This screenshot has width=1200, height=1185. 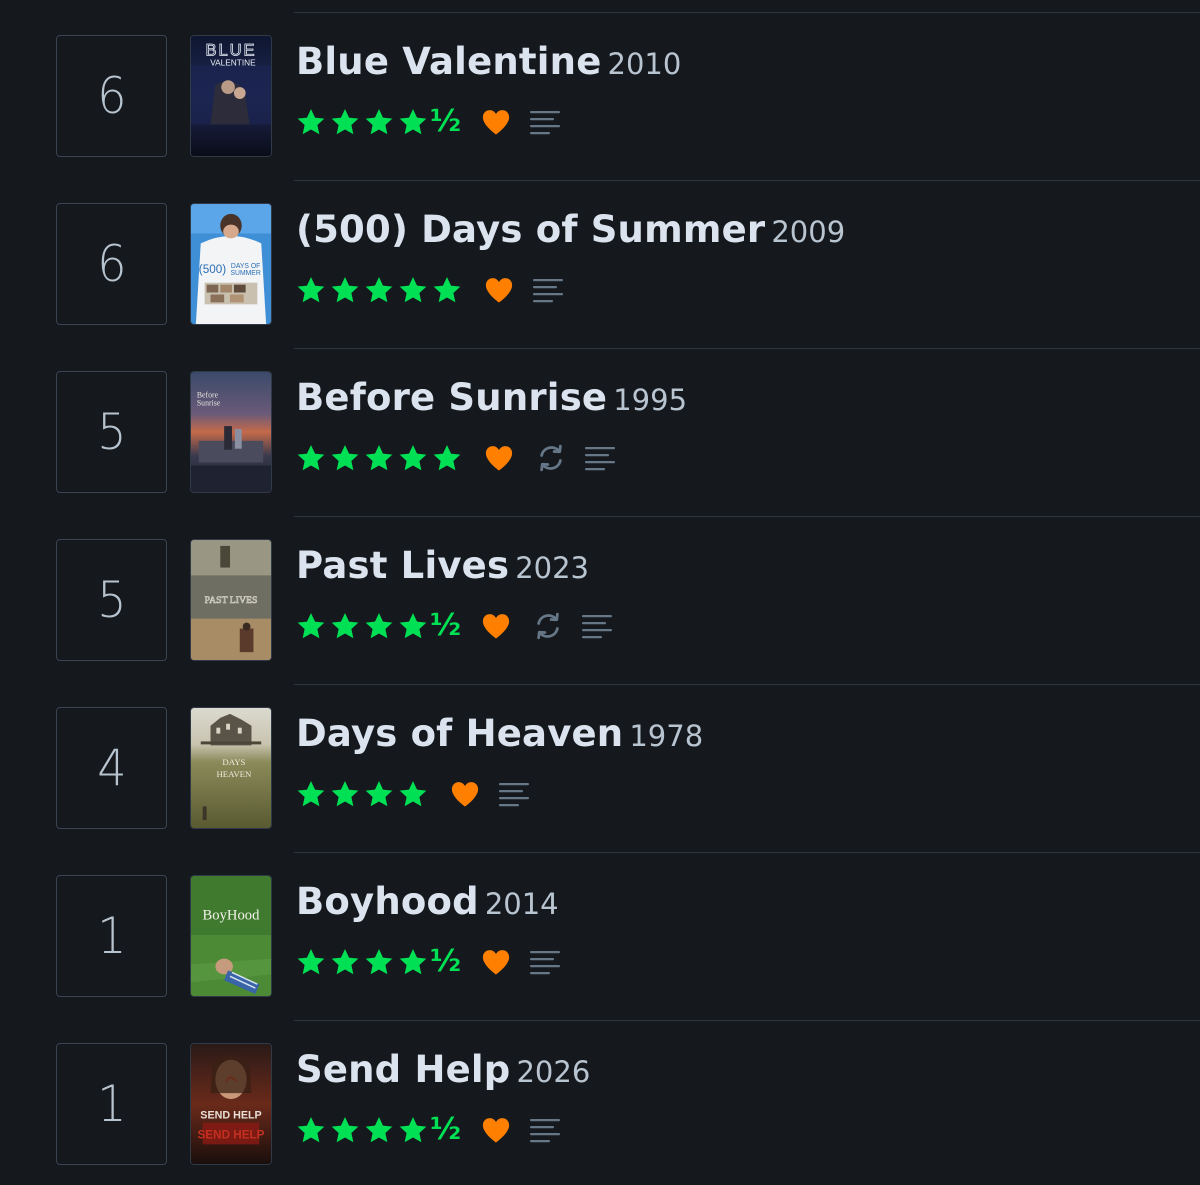 What do you see at coordinates (600, 1103) in the screenshot?
I see `film-entry: 1 SEND HELP SEND HELP Send Help 2026 ½` at bounding box center [600, 1103].